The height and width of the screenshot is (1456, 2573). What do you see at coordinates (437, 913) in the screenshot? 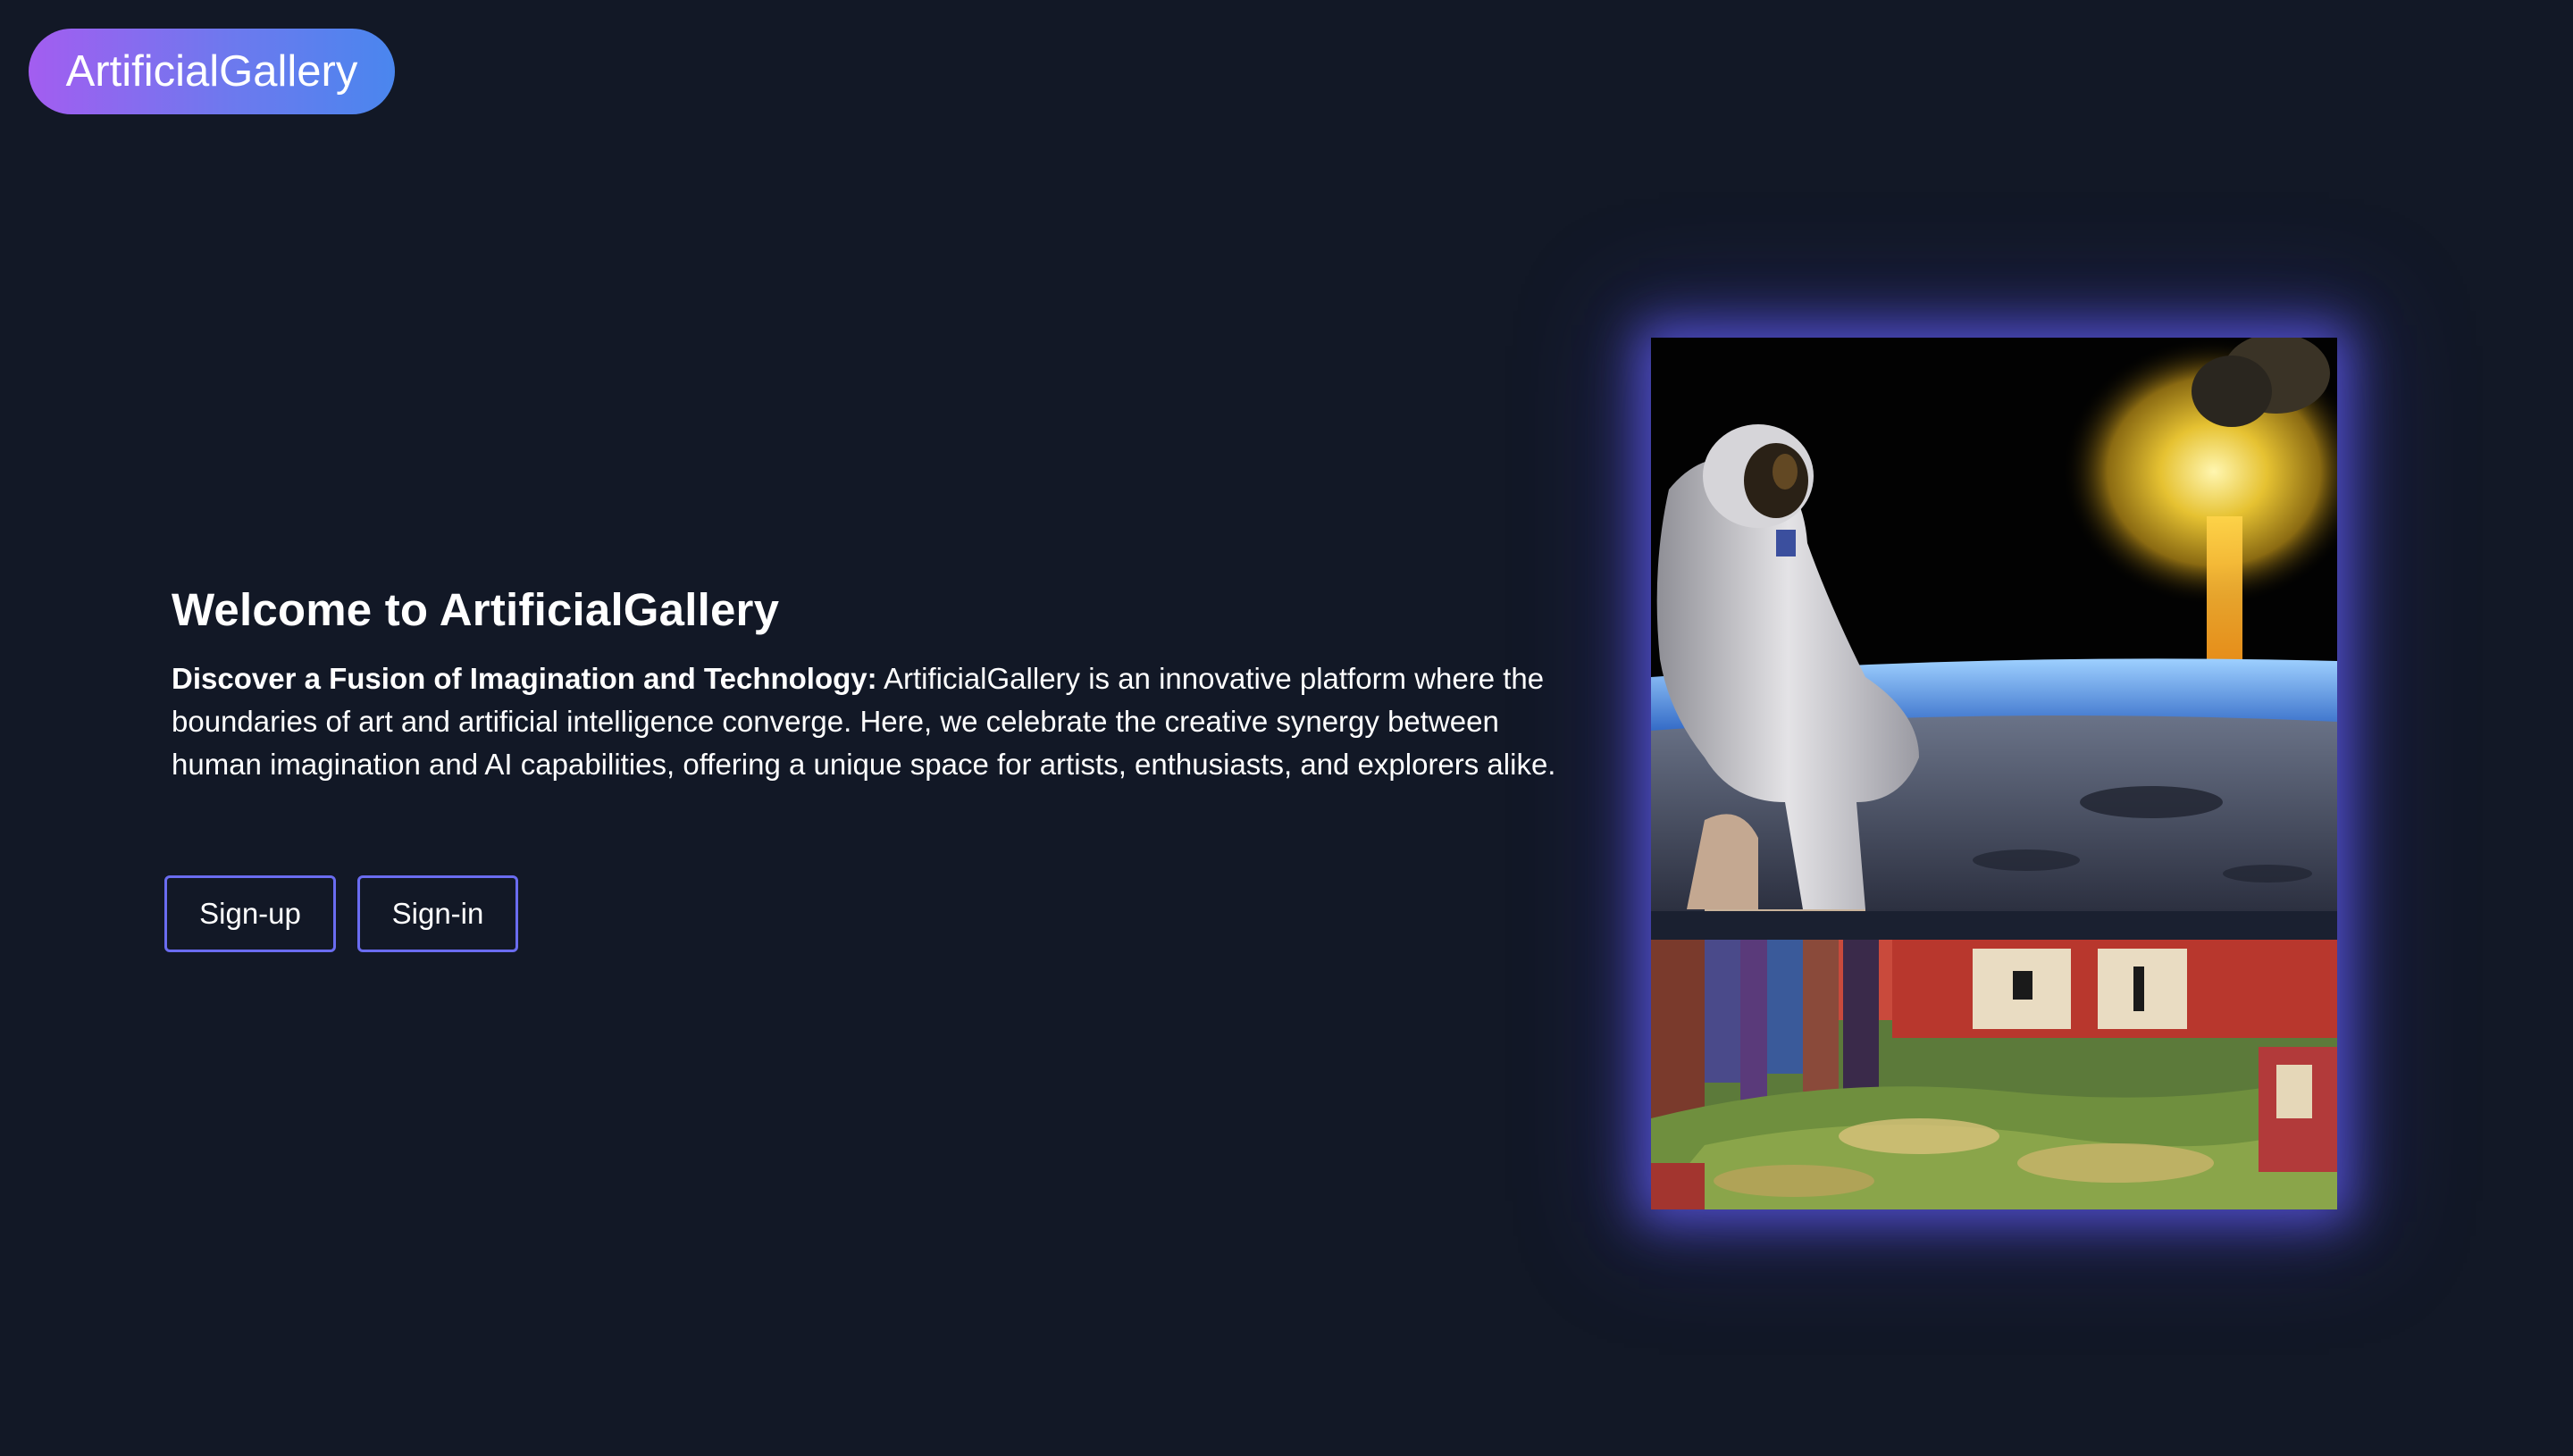
I see `signin-button: Sign-in` at bounding box center [437, 913].